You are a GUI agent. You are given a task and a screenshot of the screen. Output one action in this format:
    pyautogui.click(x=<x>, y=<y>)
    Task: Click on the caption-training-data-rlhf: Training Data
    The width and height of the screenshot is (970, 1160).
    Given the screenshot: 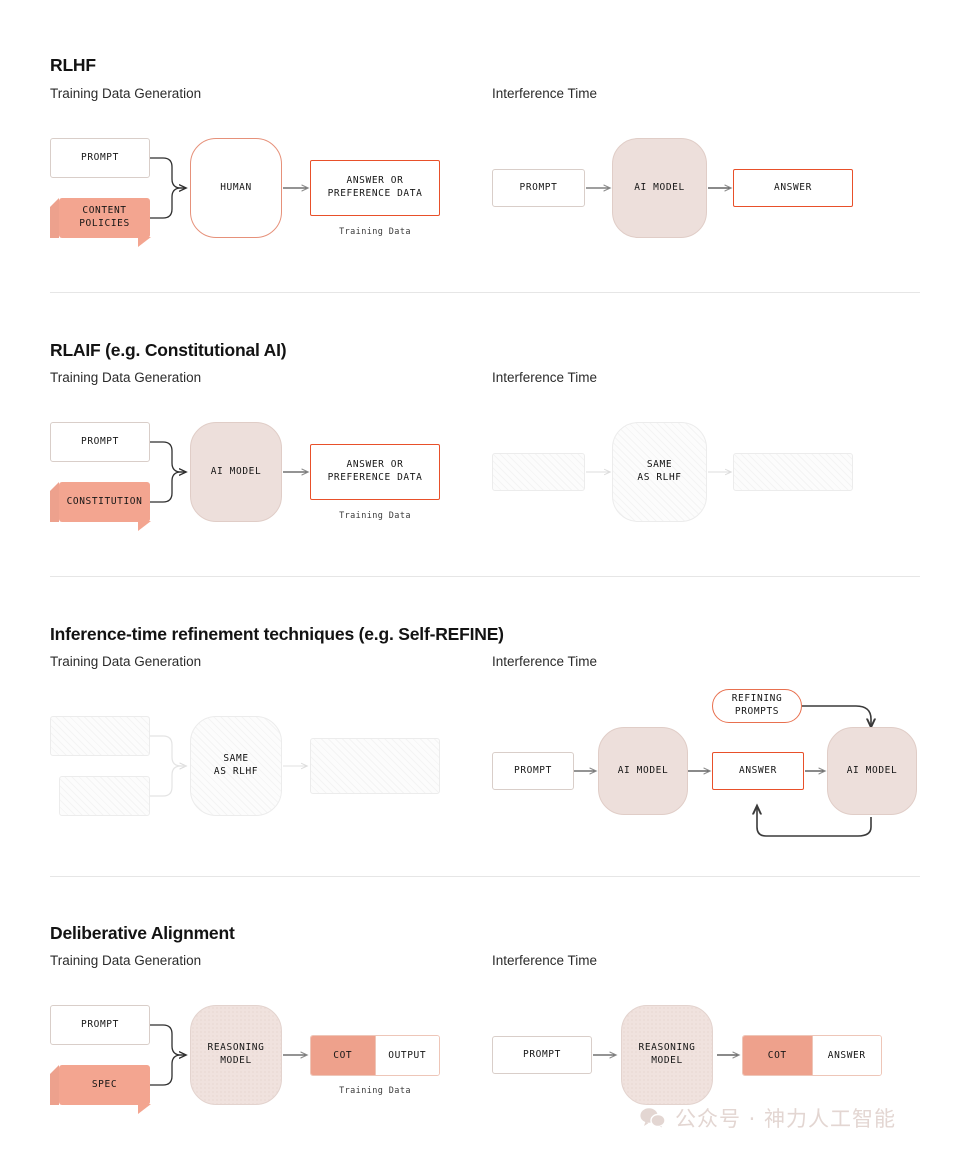 What is the action you would take?
    pyautogui.click(x=375, y=232)
    